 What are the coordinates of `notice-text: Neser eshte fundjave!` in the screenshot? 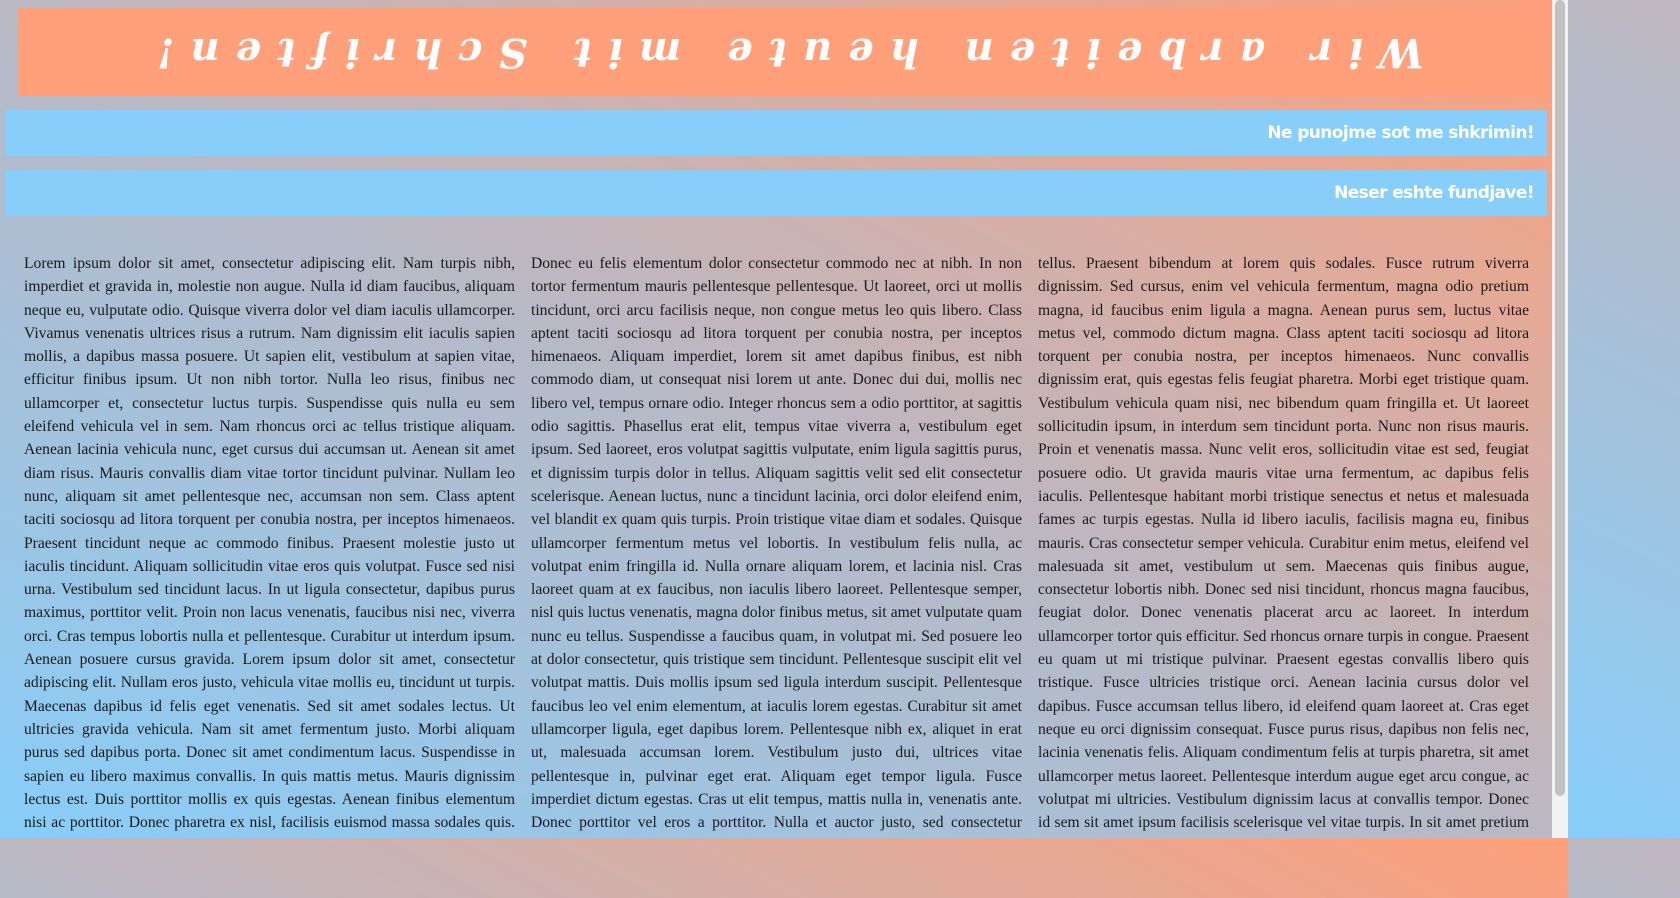 It's located at (1434, 193).